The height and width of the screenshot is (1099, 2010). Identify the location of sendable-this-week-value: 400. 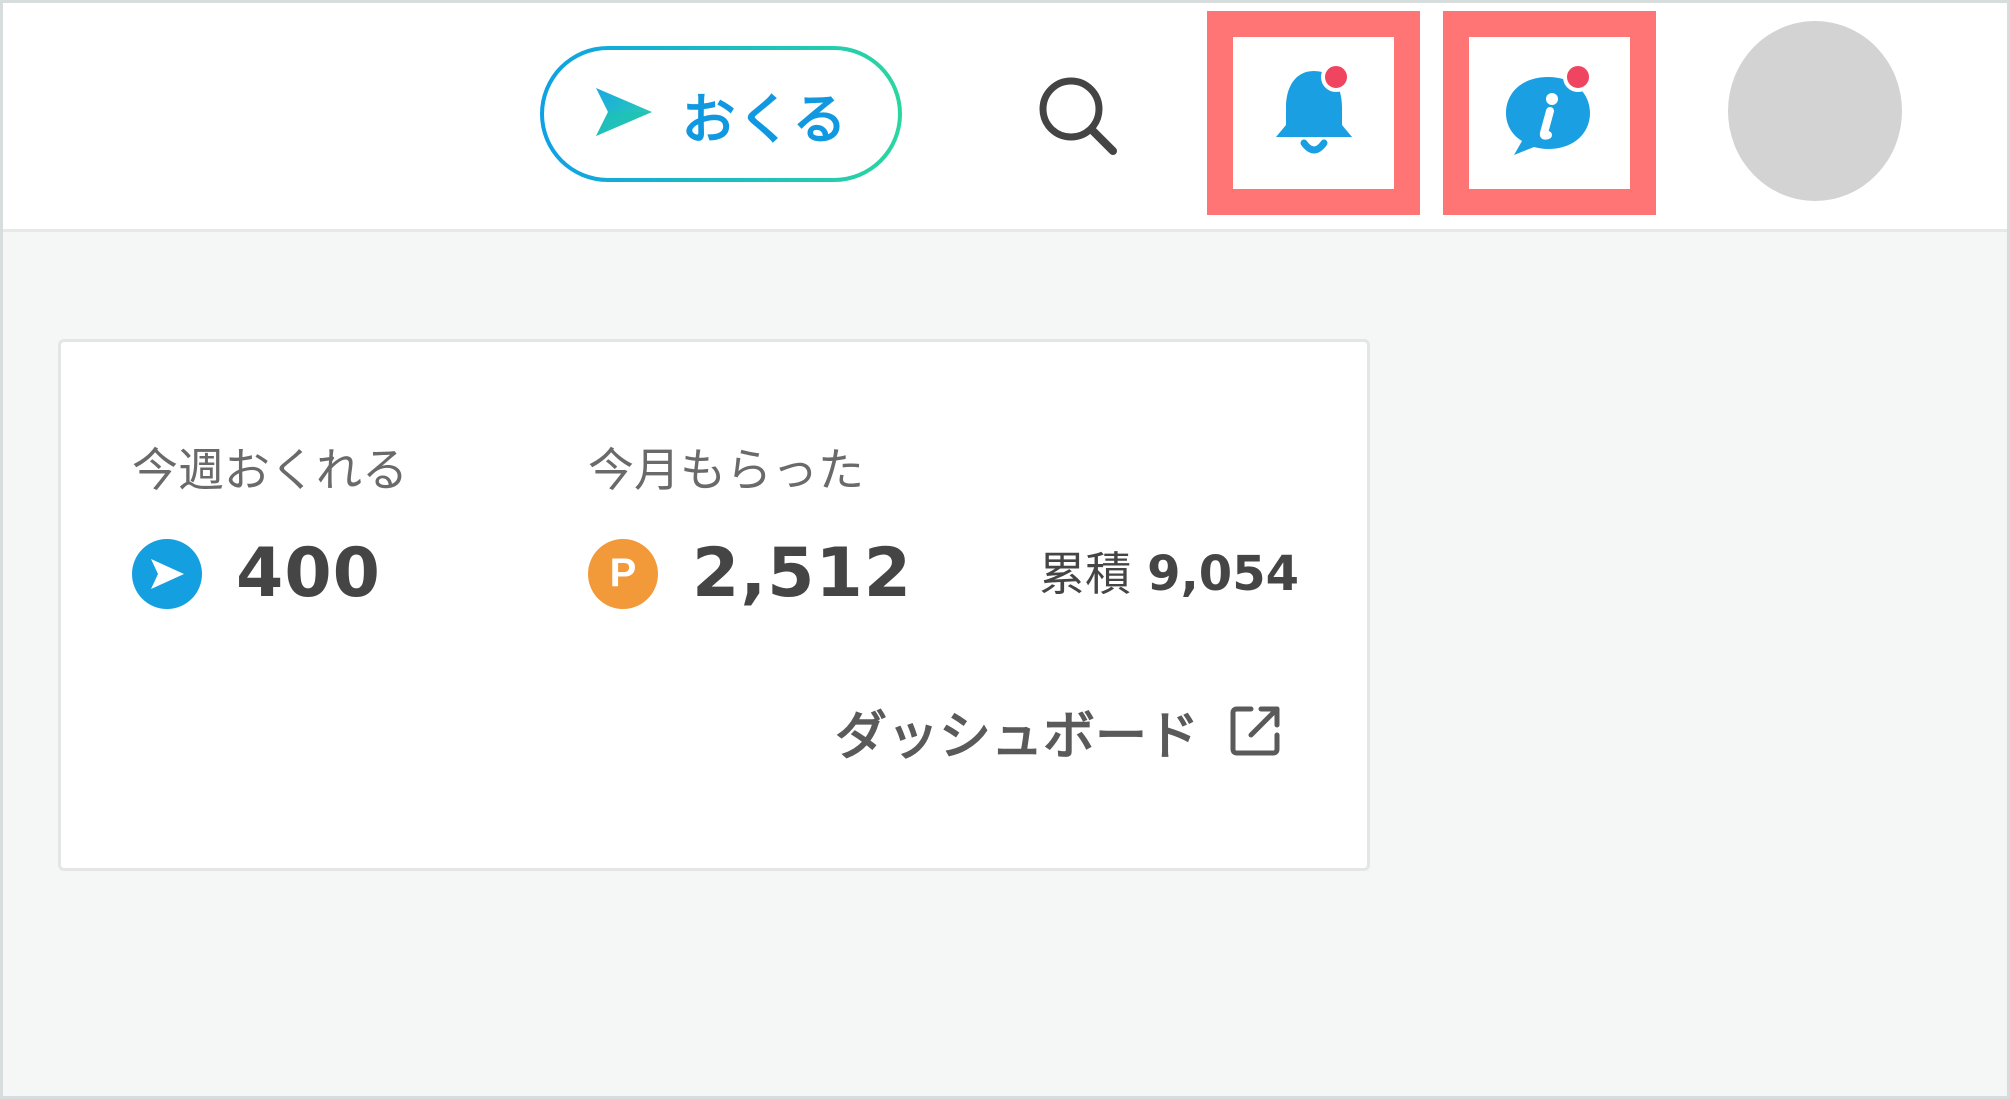
(308, 573).